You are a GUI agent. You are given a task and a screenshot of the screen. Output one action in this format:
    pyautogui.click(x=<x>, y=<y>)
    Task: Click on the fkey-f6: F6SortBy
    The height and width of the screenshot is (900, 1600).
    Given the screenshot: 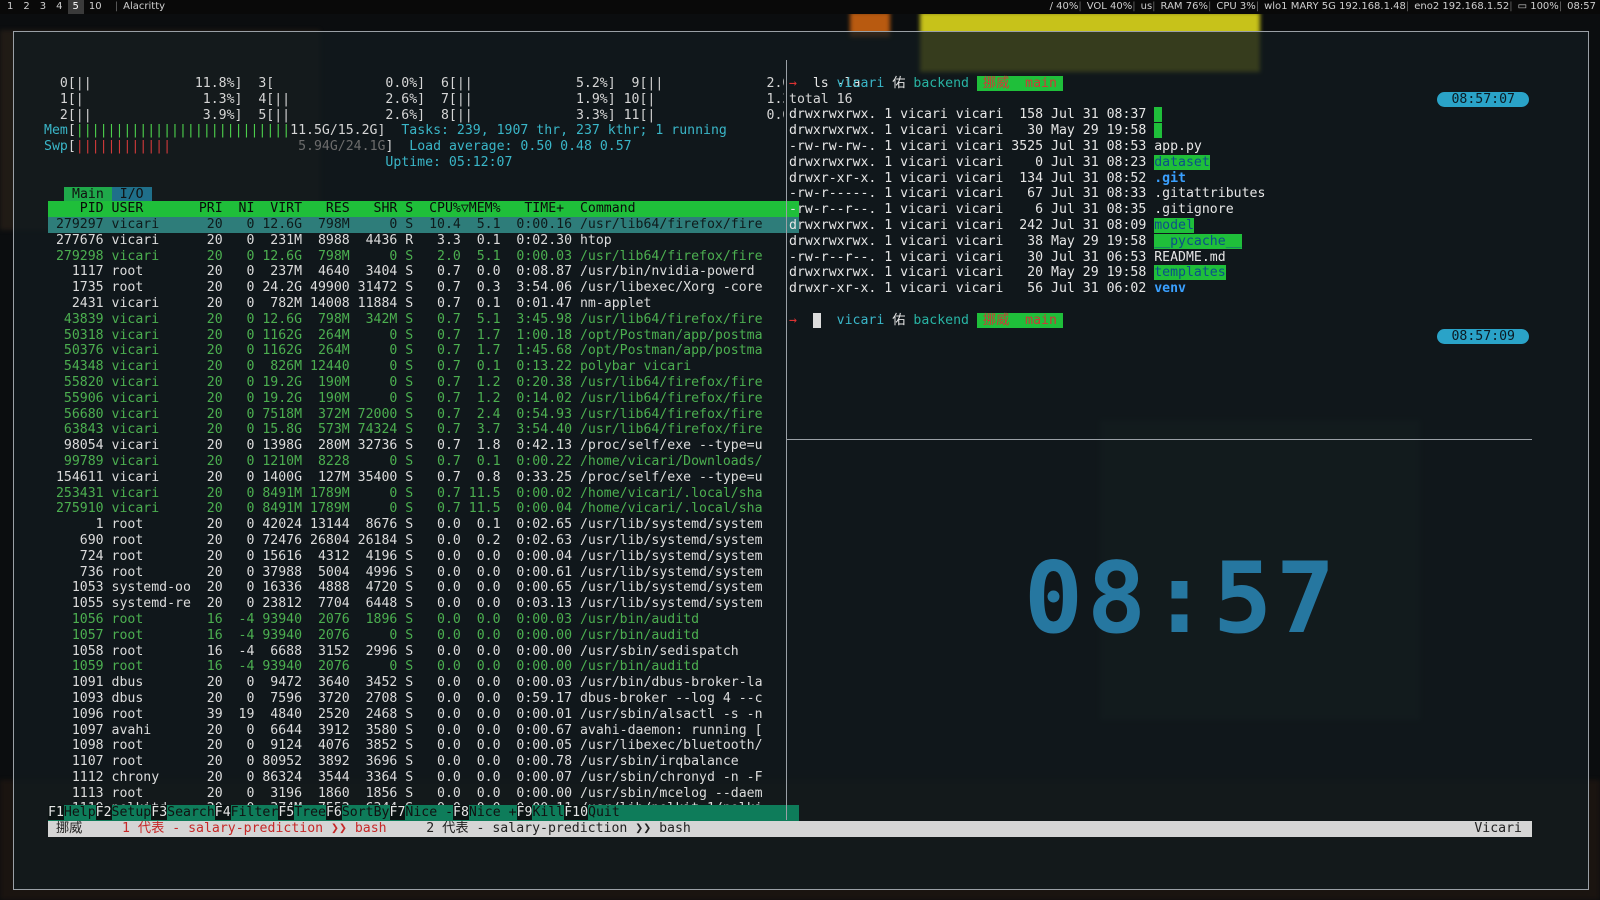 What is the action you would take?
    pyautogui.click(x=357, y=813)
    